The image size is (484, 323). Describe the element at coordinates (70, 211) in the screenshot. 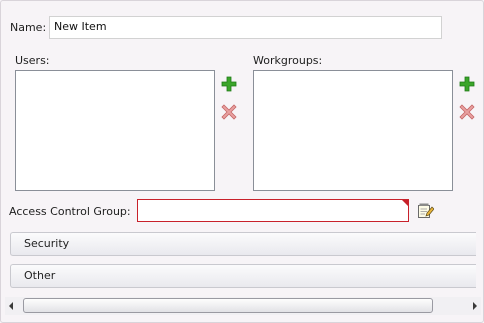

I see `access-control-group-label: Access Control Group:` at that location.